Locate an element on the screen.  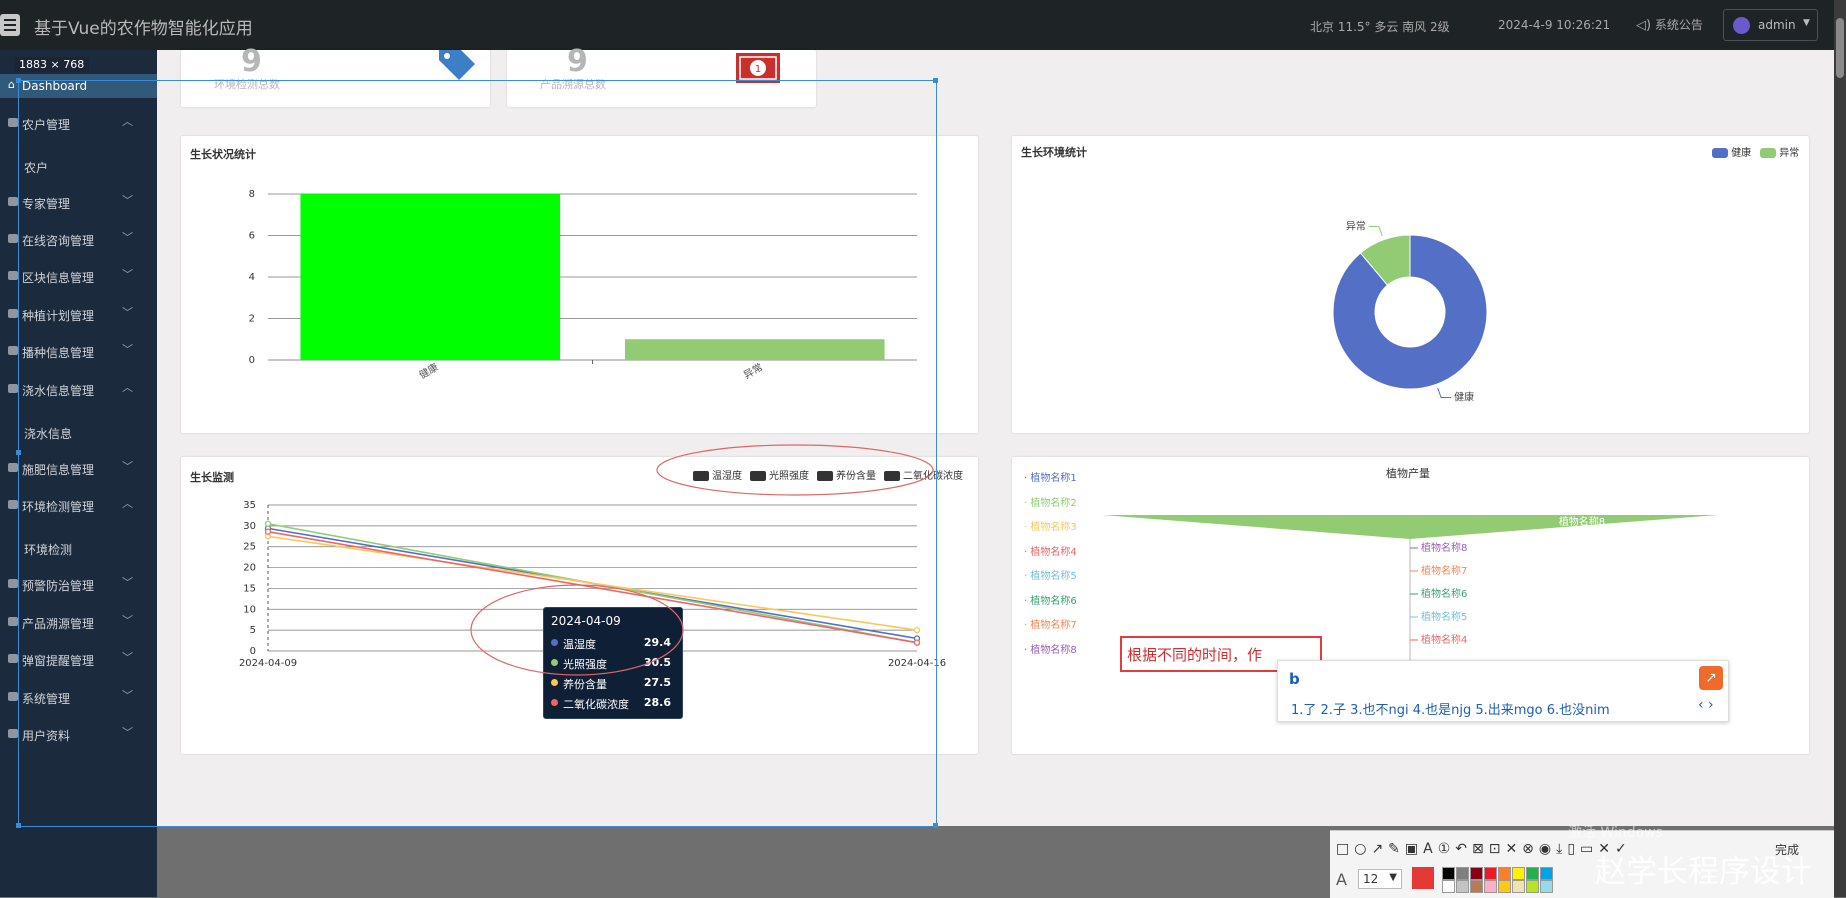
block-icon is located at coordinates (13, 275).